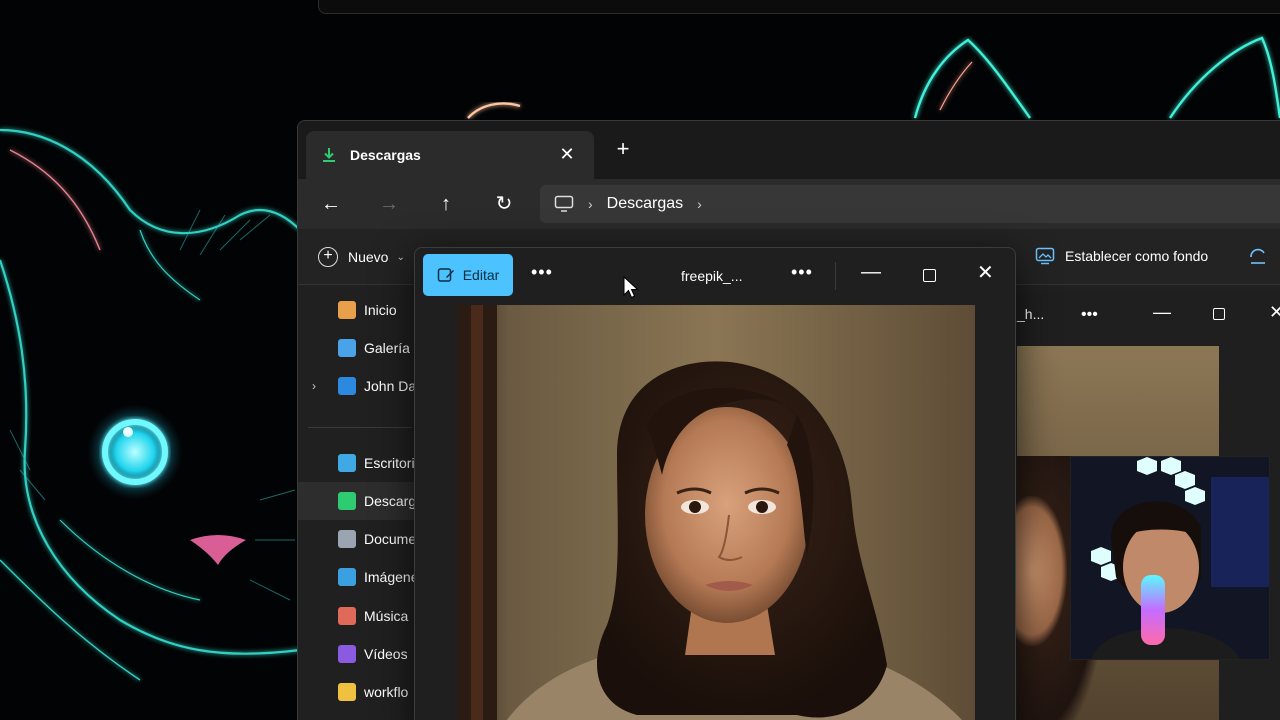 Image resolution: width=1280 pixels, height=720 pixels. Describe the element at coordinates (645, 204) in the screenshot. I see `breadcrumb-descargas: Descargas` at that location.